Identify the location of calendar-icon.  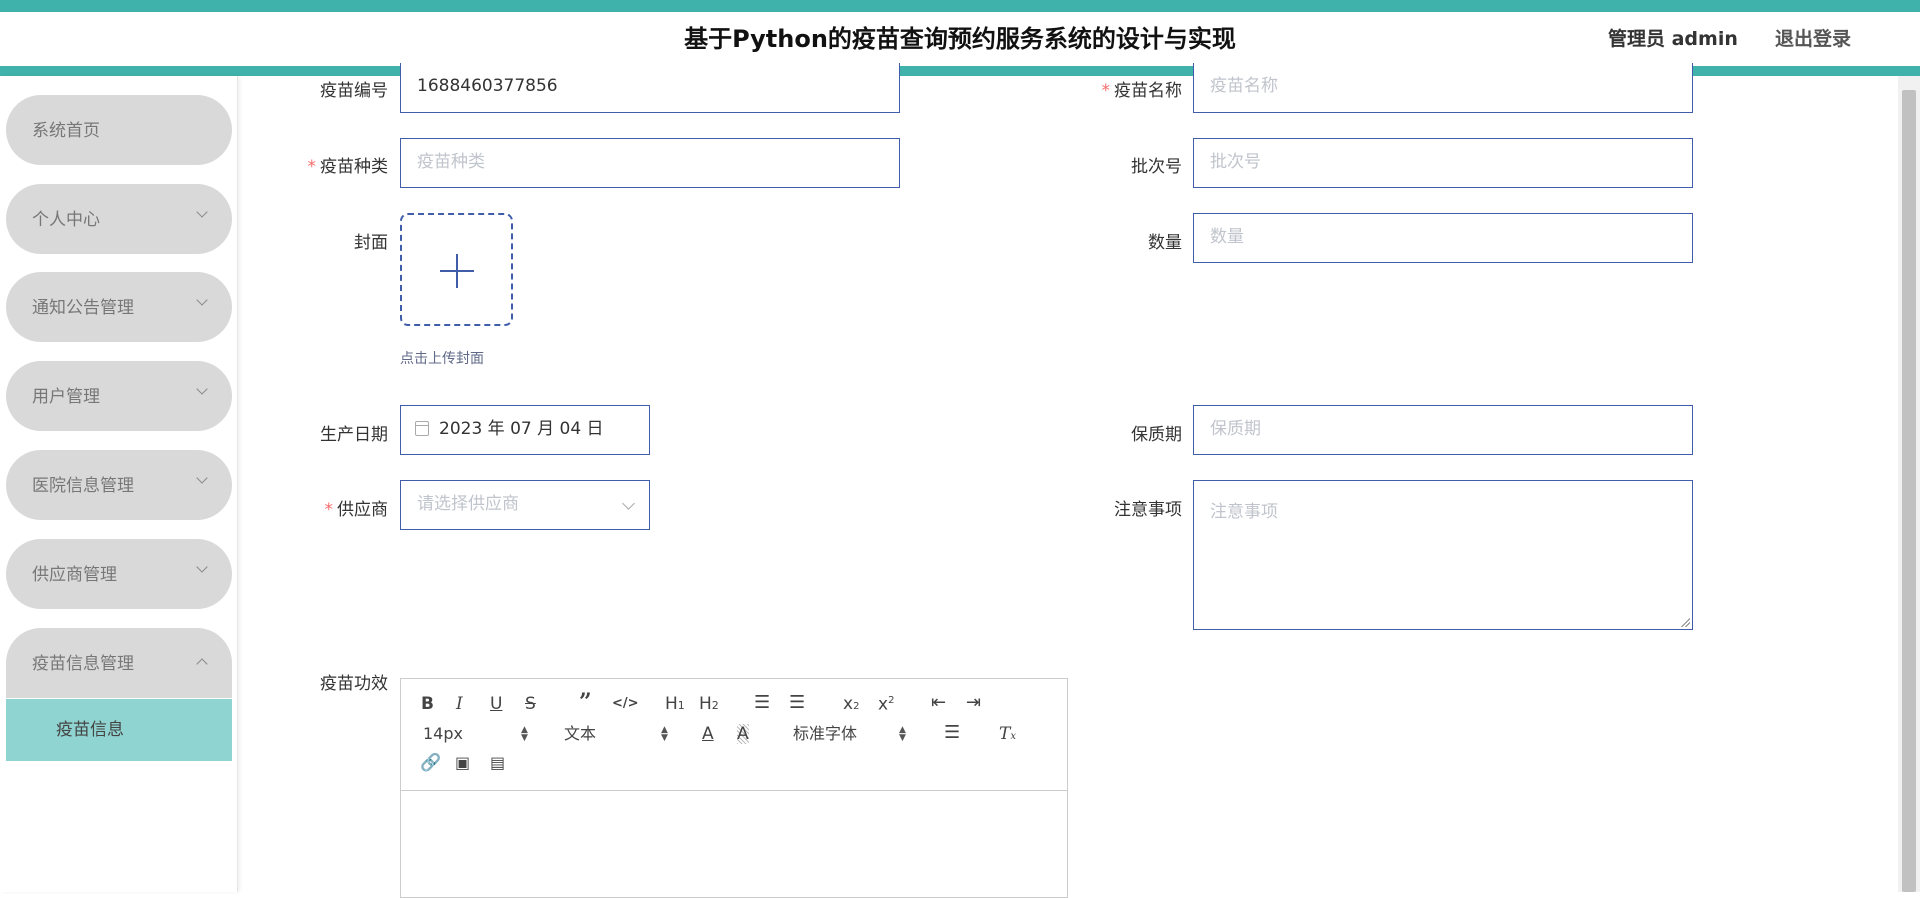
(422, 428).